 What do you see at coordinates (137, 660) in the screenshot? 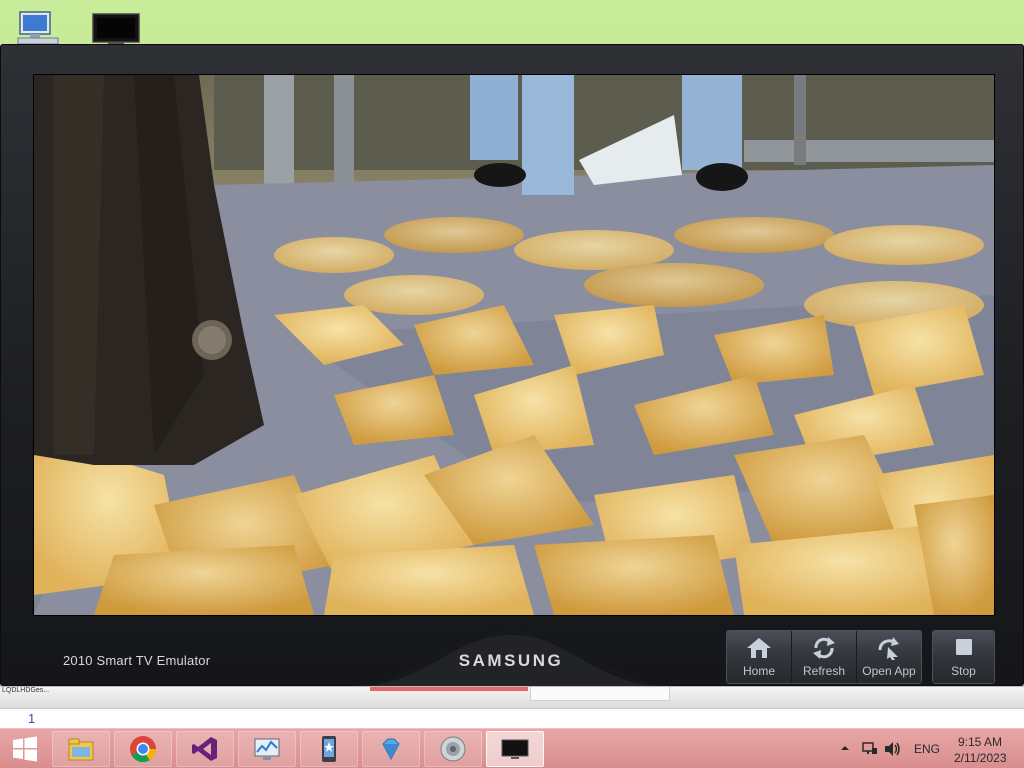
I see `emulator-title: 2010 Smart TV Emulator` at bounding box center [137, 660].